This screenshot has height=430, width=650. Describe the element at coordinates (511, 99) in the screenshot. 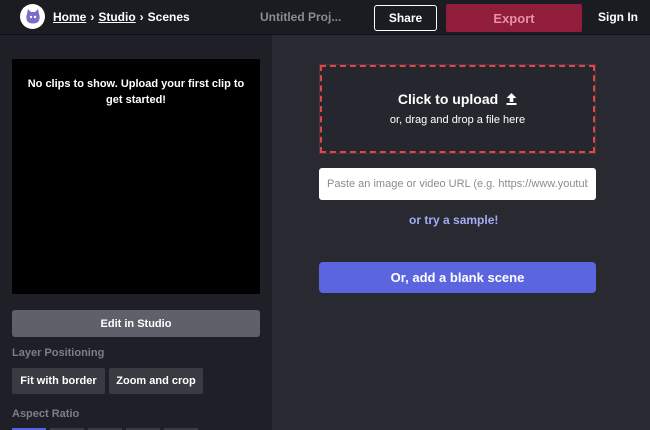

I see `upload-arrow-icon` at that location.